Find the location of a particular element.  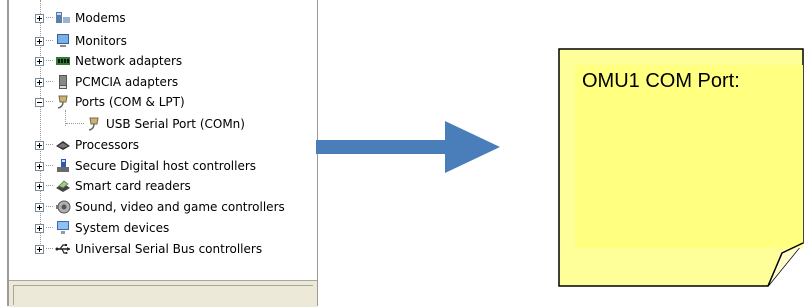

pcmcia-icon is located at coordinates (63, 82).